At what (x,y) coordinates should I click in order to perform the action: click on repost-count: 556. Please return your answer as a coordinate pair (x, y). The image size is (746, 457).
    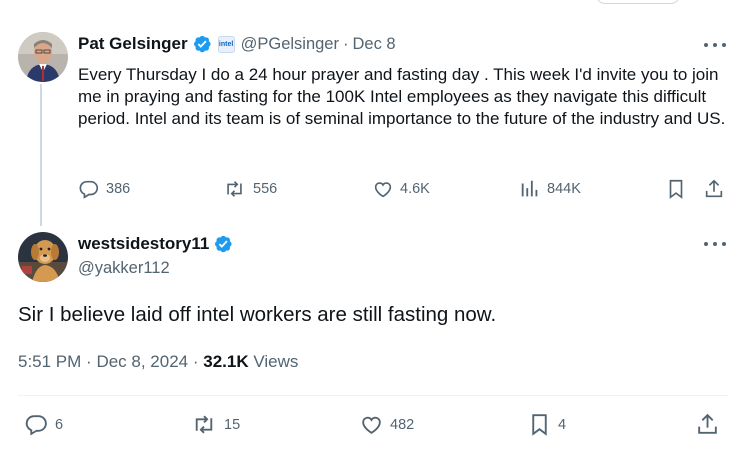
    Looking at the image, I should click on (265, 189).